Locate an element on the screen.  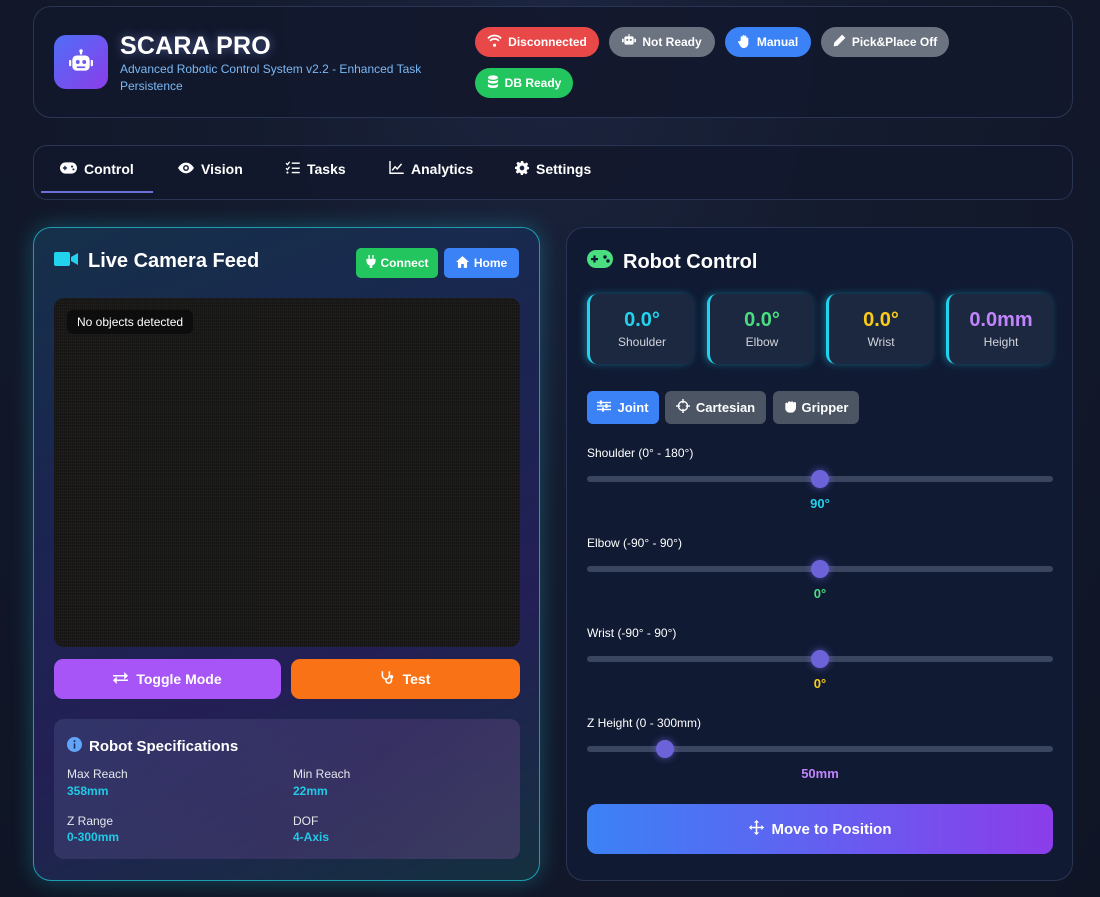
spec-label: DOF is located at coordinates (306, 821).